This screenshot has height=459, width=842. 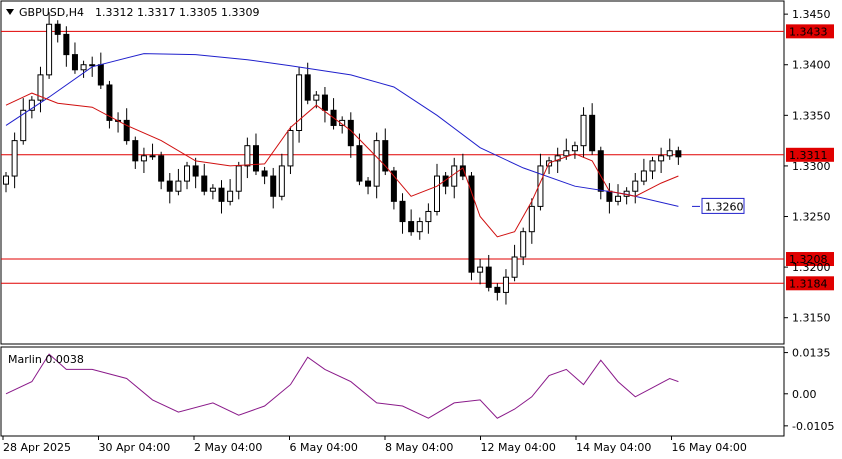 What do you see at coordinates (613, 447) in the screenshot?
I see `time-tick-label: 14 May 04:00` at bounding box center [613, 447].